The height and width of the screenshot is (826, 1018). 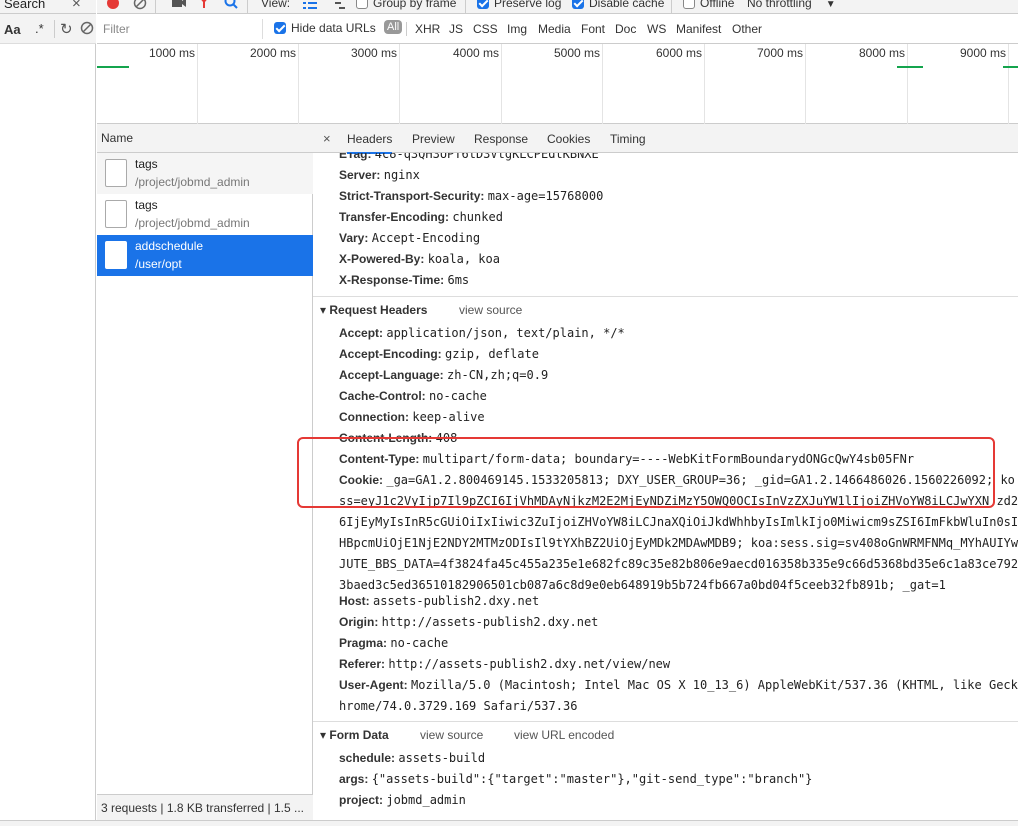 I want to click on header-key: Accept-Language:, so click(x=391, y=375).